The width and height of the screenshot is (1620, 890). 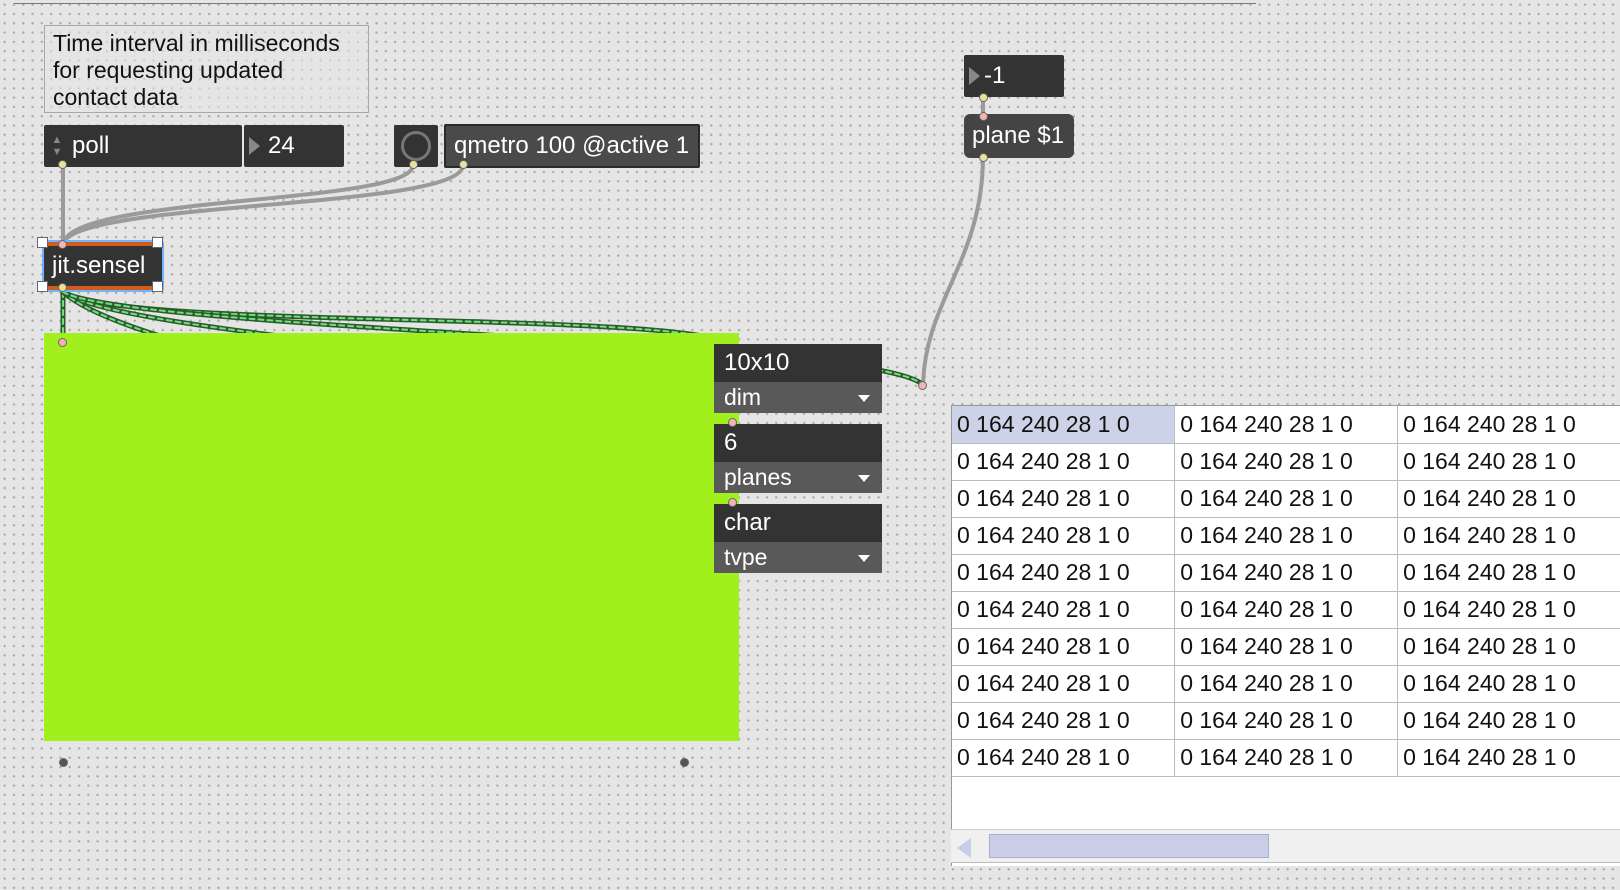 What do you see at coordinates (62, 287) in the screenshot?
I see `sensel-outlet` at bounding box center [62, 287].